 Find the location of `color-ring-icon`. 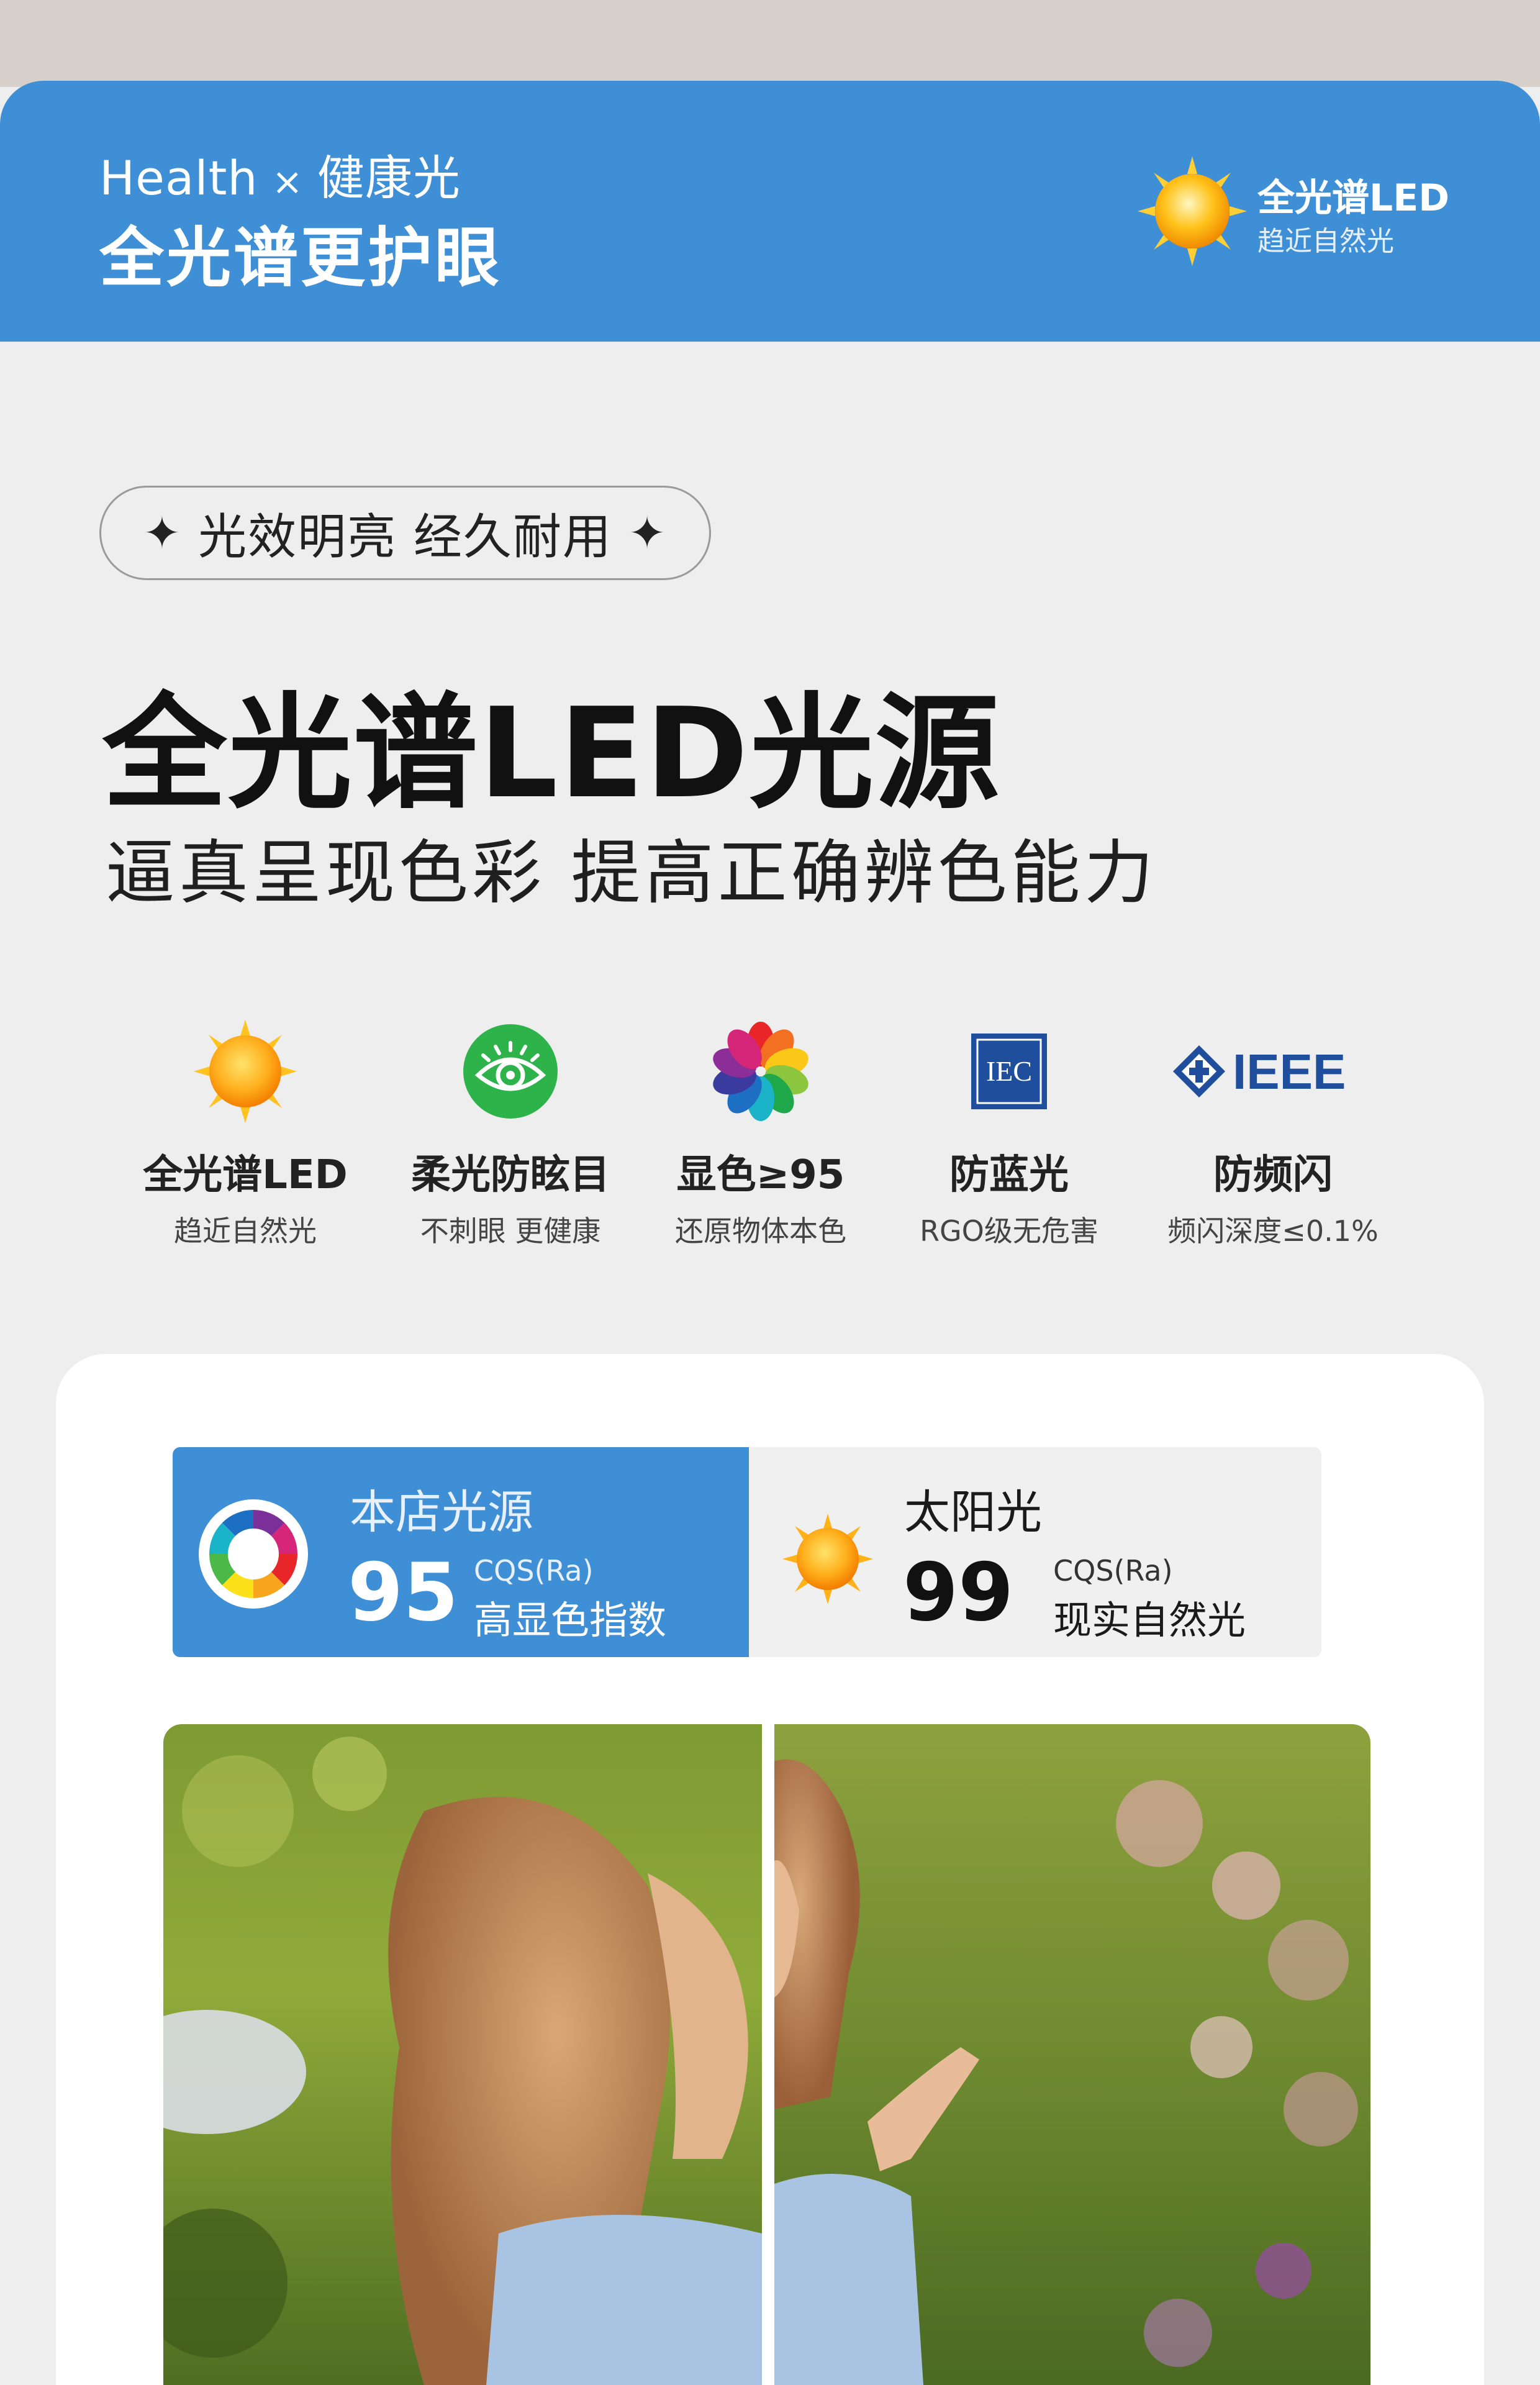

color-ring-icon is located at coordinates (253, 1554).